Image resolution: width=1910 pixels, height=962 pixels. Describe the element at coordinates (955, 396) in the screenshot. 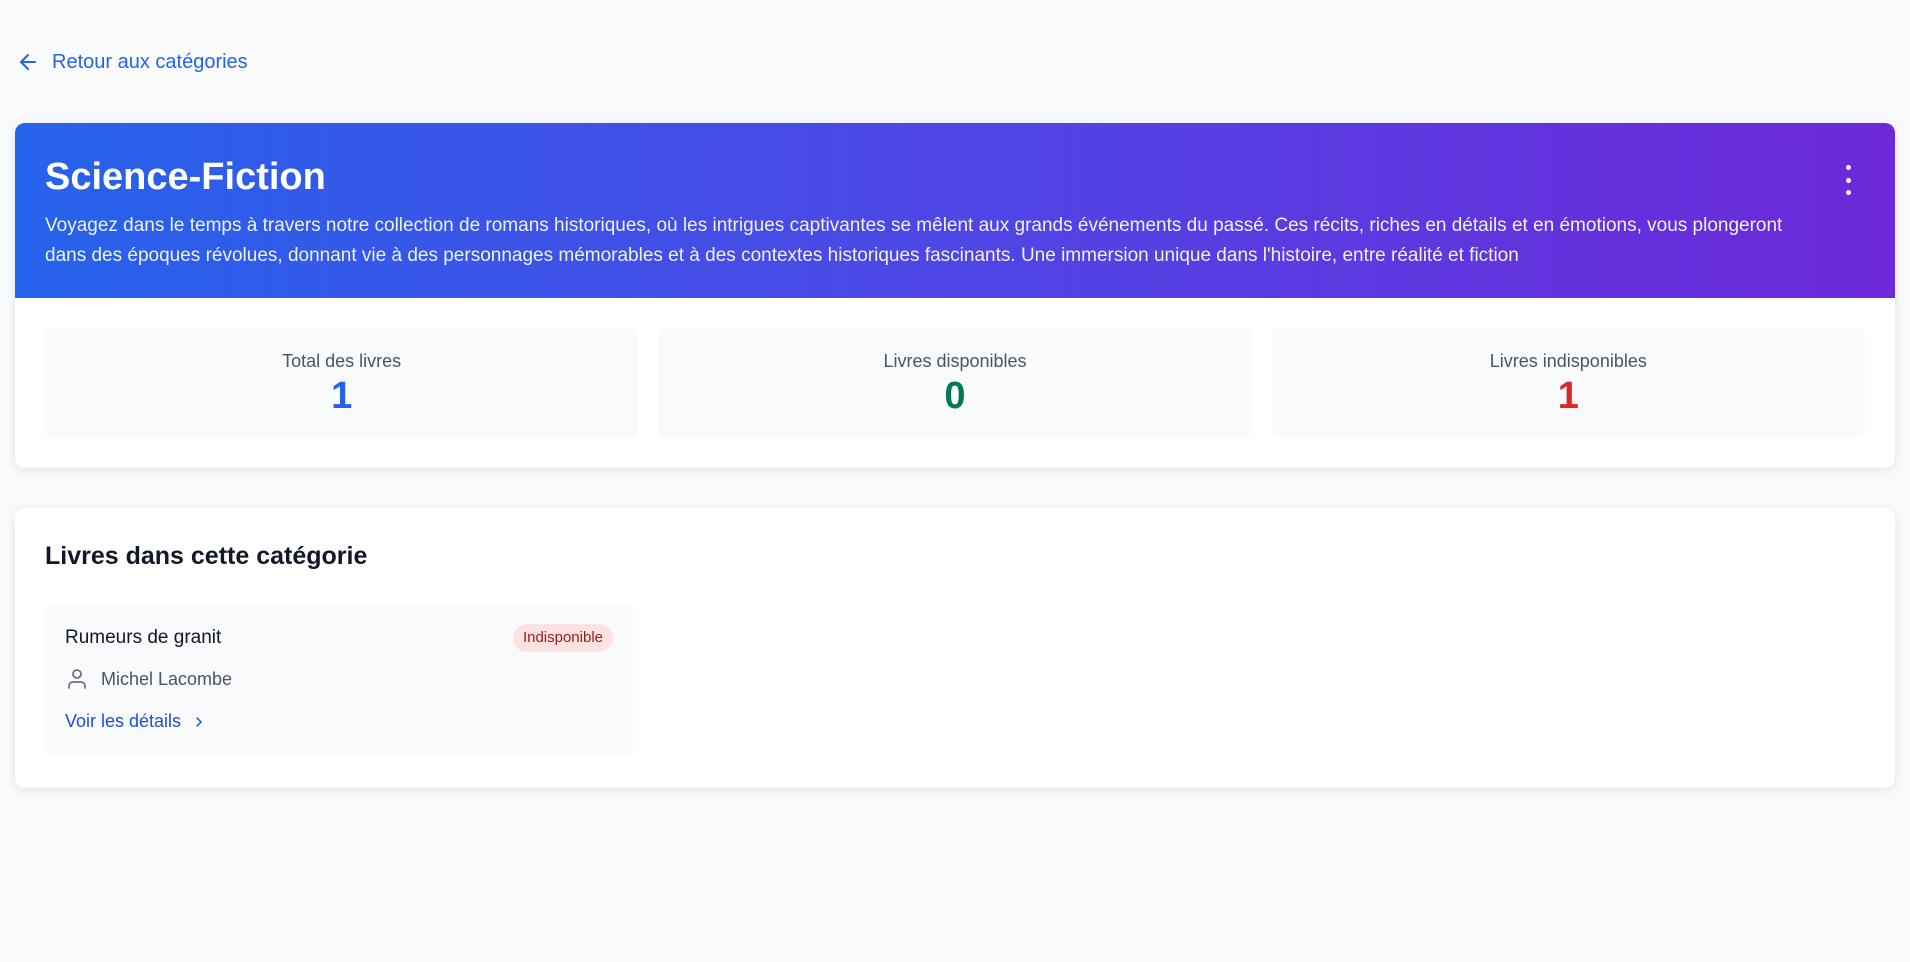

I see `stat-value: 0` at that location.